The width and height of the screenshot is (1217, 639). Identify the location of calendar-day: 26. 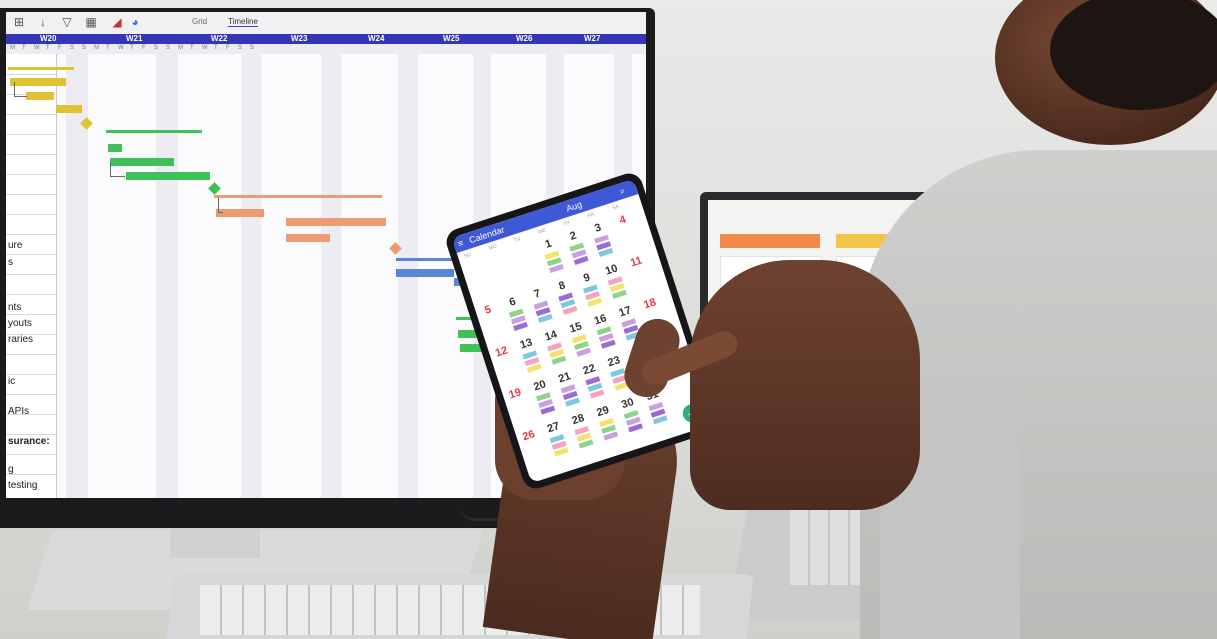
(528, 436).